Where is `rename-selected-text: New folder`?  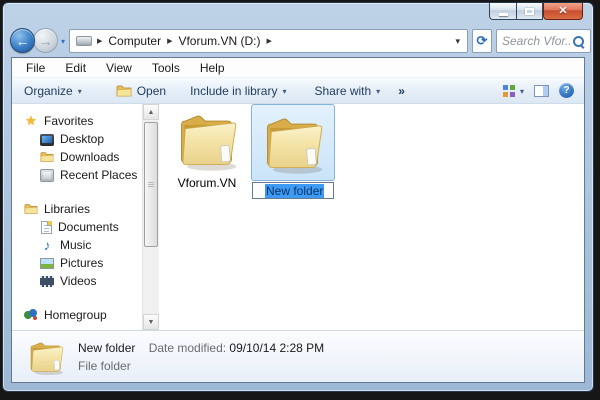 rename-selected-text: New folder is located at coordinates (295, 190).